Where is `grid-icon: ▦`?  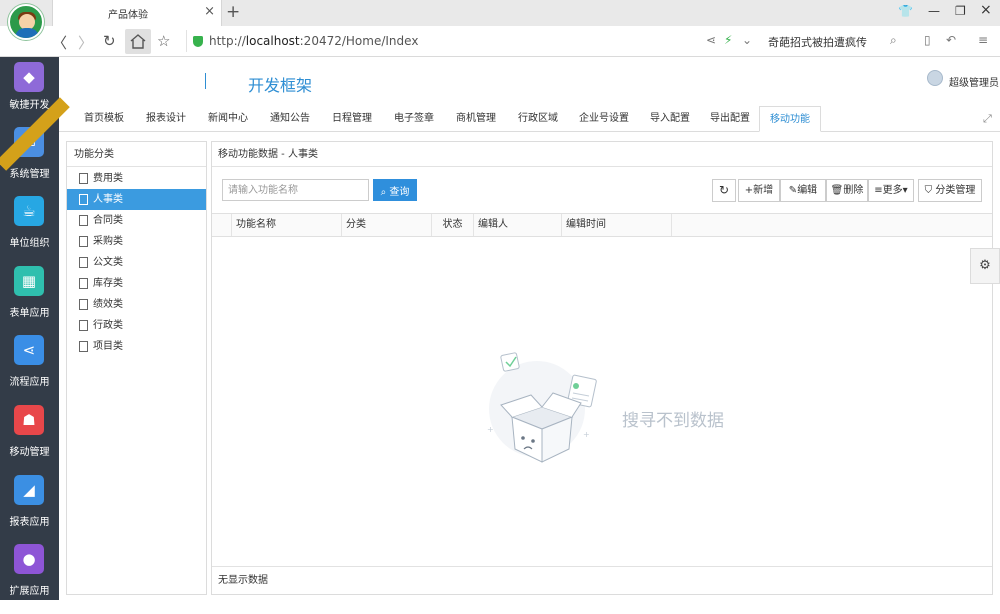
grid-icon: ▦ is located at coordinates (29, 281).